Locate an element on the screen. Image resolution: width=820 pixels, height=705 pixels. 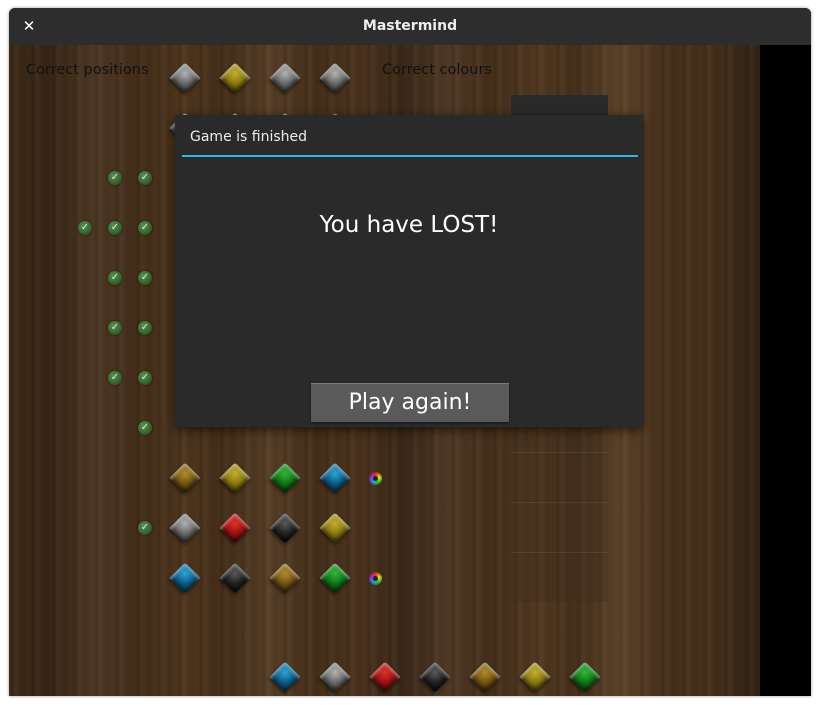
dialog-divider is located at coordinates (410, 156).